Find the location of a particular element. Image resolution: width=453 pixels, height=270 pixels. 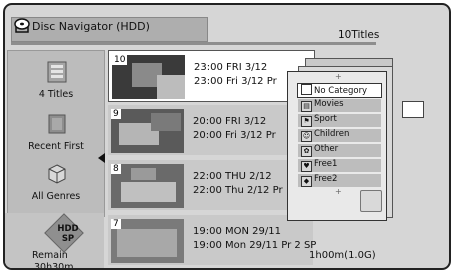

title-thumbnail: 7 is located at coordinates (147, 241).